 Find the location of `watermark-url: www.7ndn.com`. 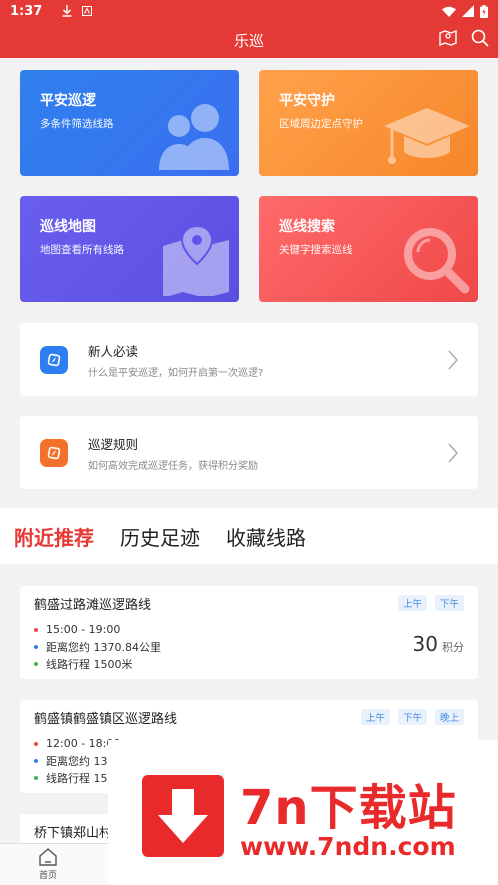

watermark-url: www.7ndn.com is located at coordinates (348, 846).